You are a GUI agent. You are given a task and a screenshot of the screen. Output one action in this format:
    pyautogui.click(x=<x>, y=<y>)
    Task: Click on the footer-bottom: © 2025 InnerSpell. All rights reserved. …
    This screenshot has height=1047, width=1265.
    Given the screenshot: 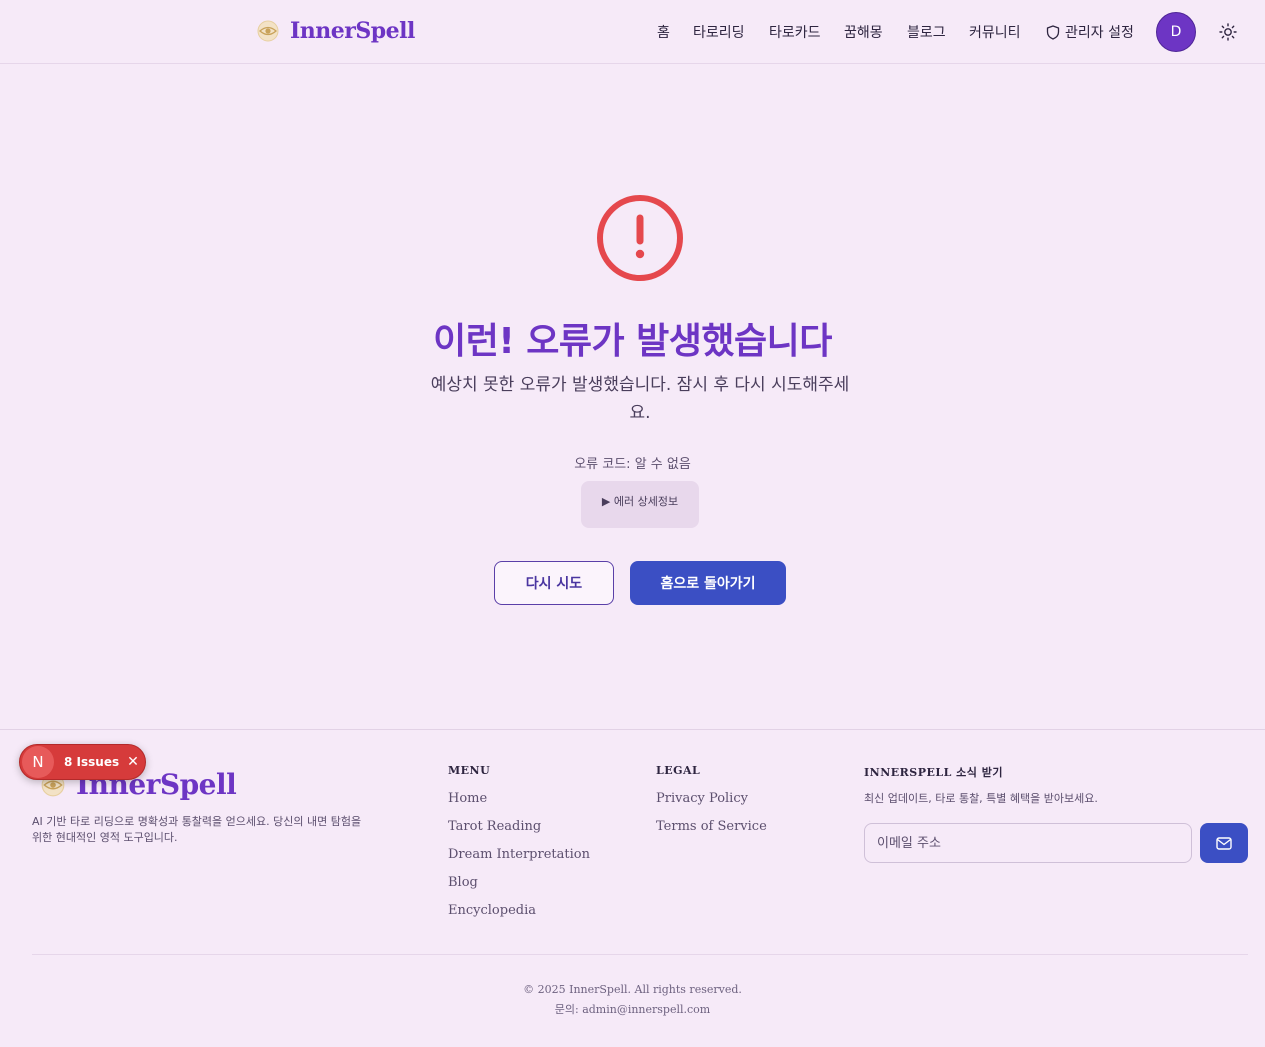 What is the action you would take?
    pyautogui.click(x=632, y=1000)
    